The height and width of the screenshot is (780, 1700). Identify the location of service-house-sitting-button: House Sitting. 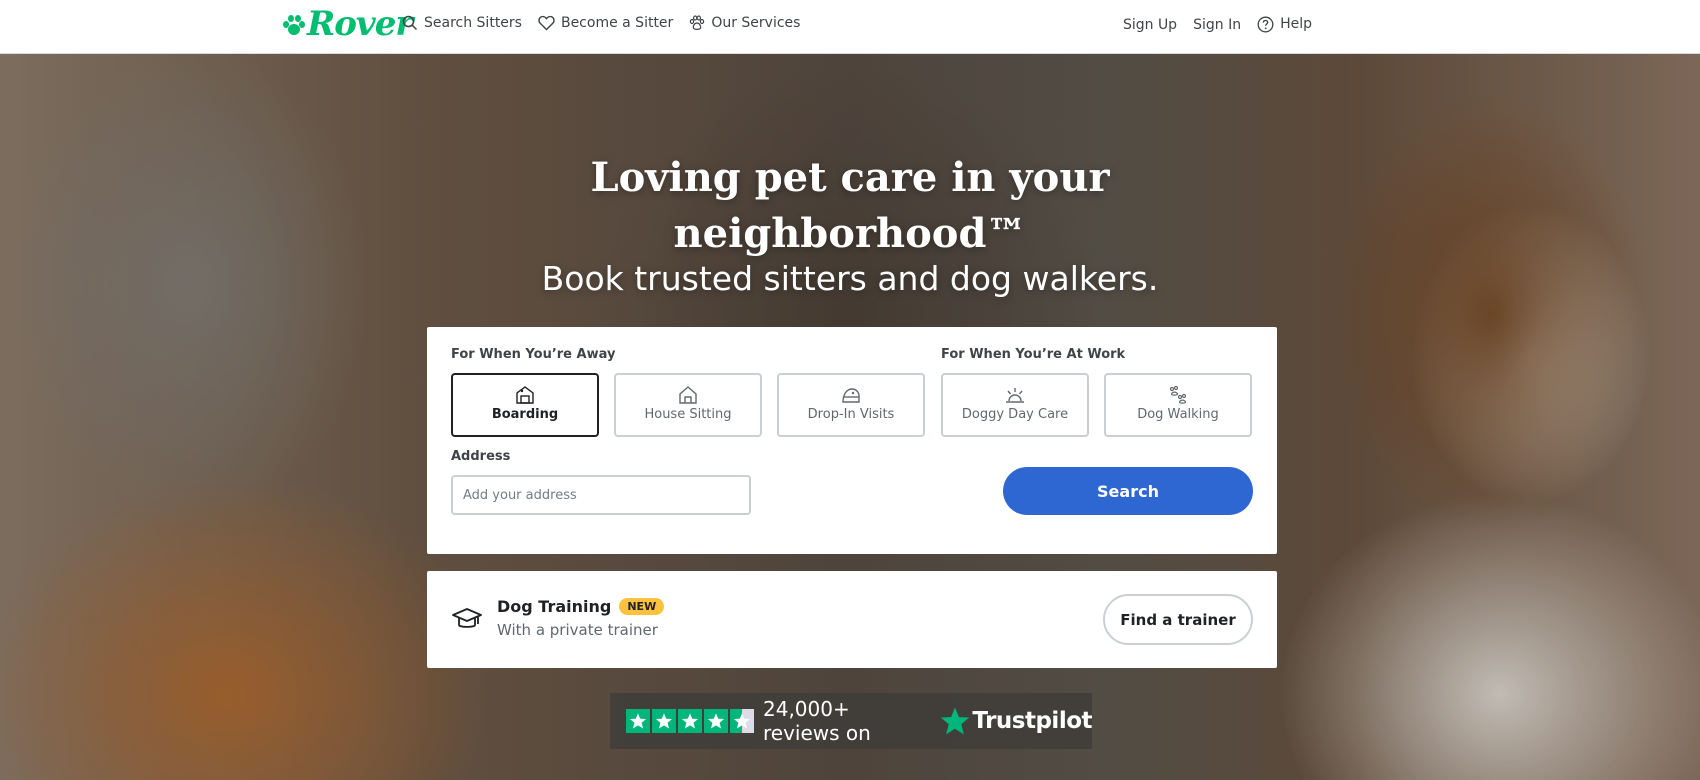
(688, 405).